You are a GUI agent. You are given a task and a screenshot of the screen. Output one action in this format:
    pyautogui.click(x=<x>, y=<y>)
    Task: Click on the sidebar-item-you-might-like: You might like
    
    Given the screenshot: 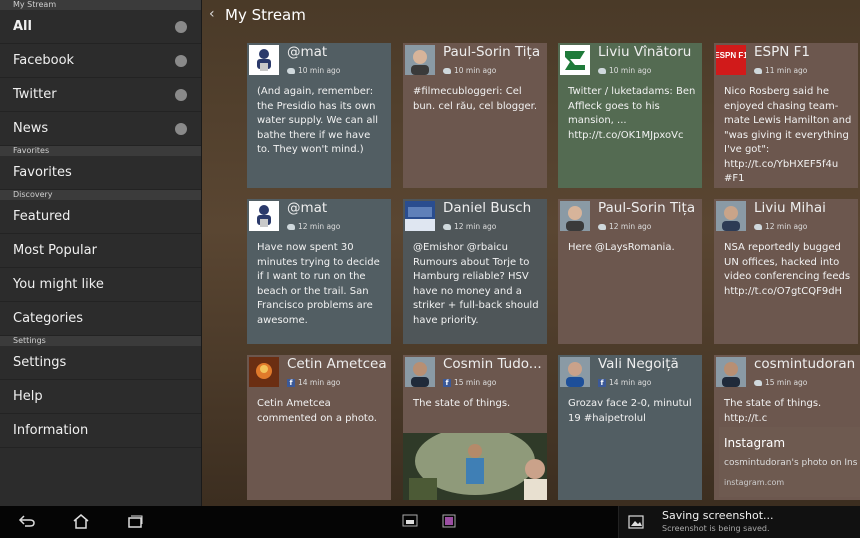 What is the action you would take?
    pyautogui.click(x=100, y=285)
    